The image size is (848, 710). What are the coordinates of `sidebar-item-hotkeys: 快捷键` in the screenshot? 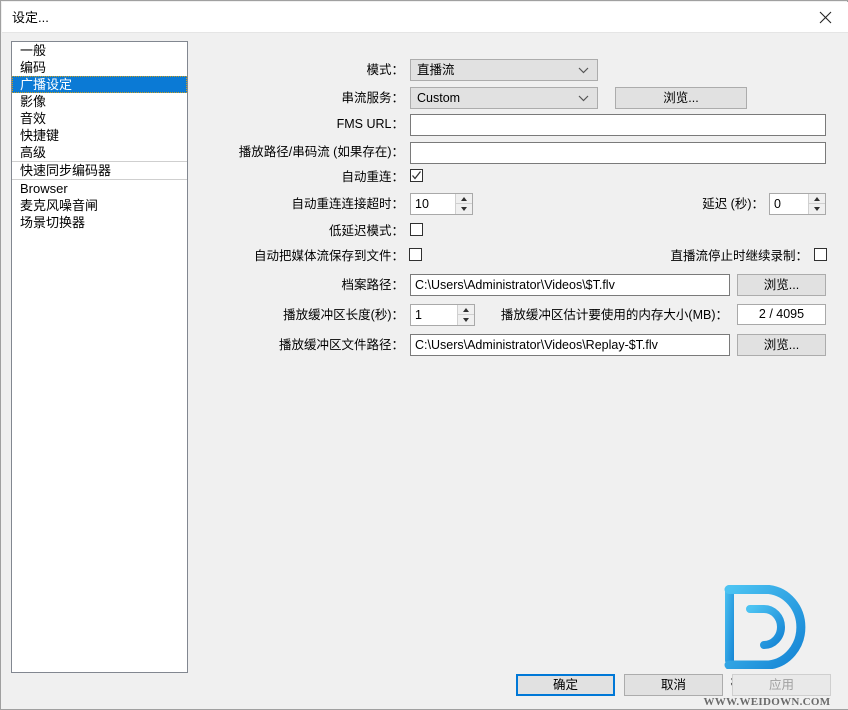 It's located at (99, 135).